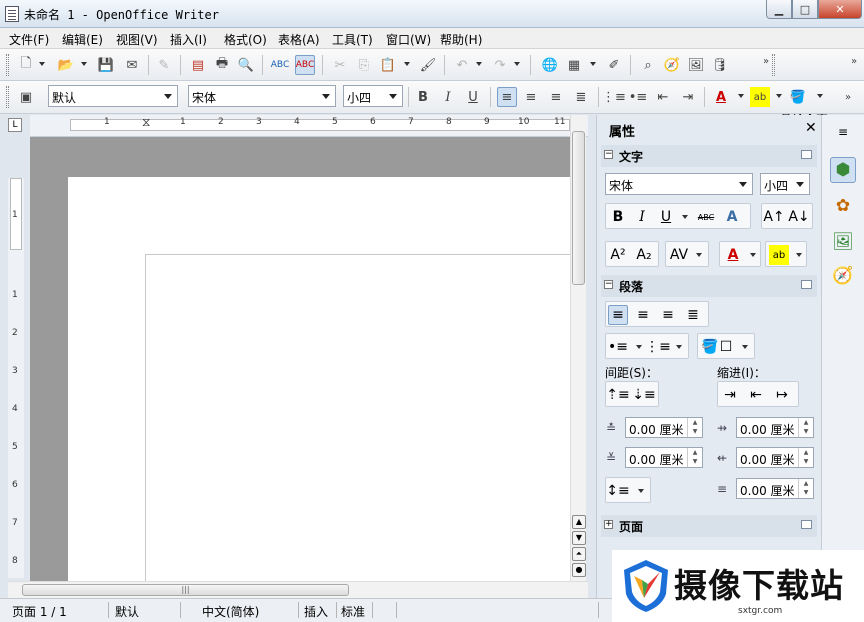  Describe the element at coordinates (843, 132) in the screenshot. I see `sidebar-menu-icon: ≡` at that location.